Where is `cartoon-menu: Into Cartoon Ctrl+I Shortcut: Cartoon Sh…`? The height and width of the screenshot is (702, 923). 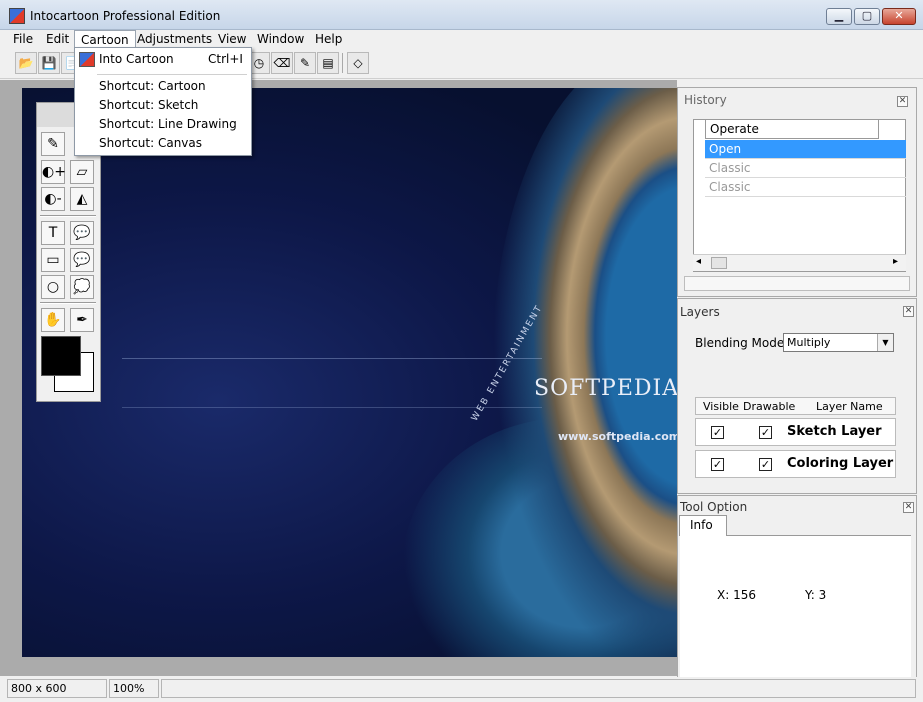 cartoon-menu: Into Cartoon Ctrl+I Shortcut: Cartoon Sh… is located at coordinates (163, 101).